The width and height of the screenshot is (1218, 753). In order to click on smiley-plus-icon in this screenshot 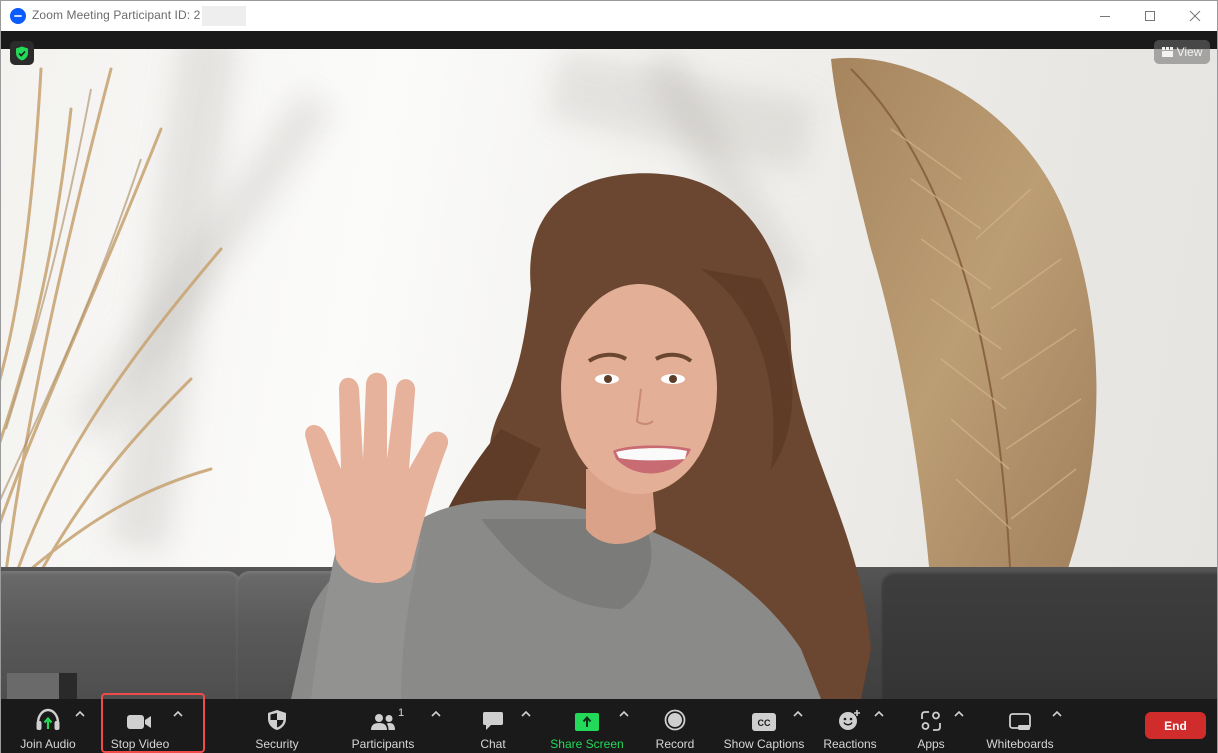, I will do `click(849, 720)`.